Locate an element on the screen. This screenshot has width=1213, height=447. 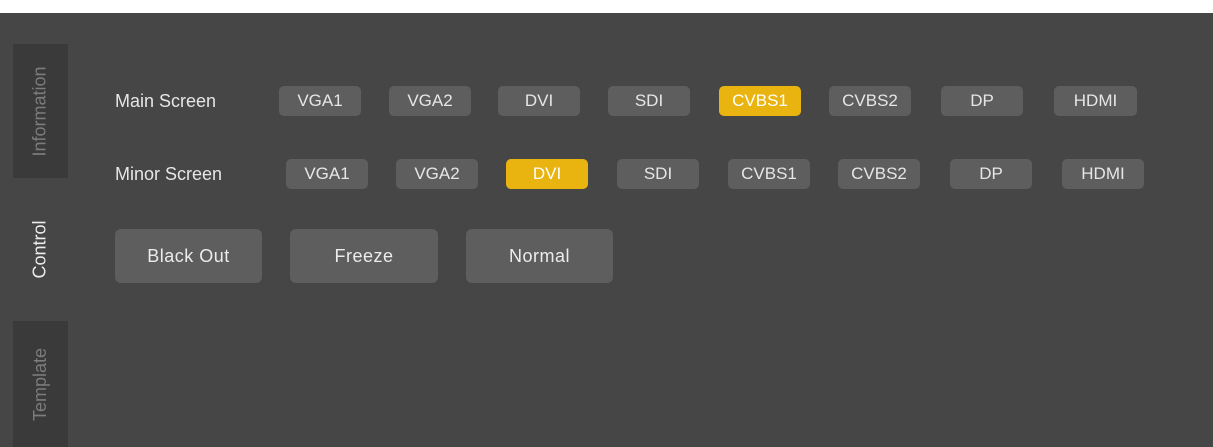
minor-screen-source-vga2: VGA2 is located at coordinates (437, 174).